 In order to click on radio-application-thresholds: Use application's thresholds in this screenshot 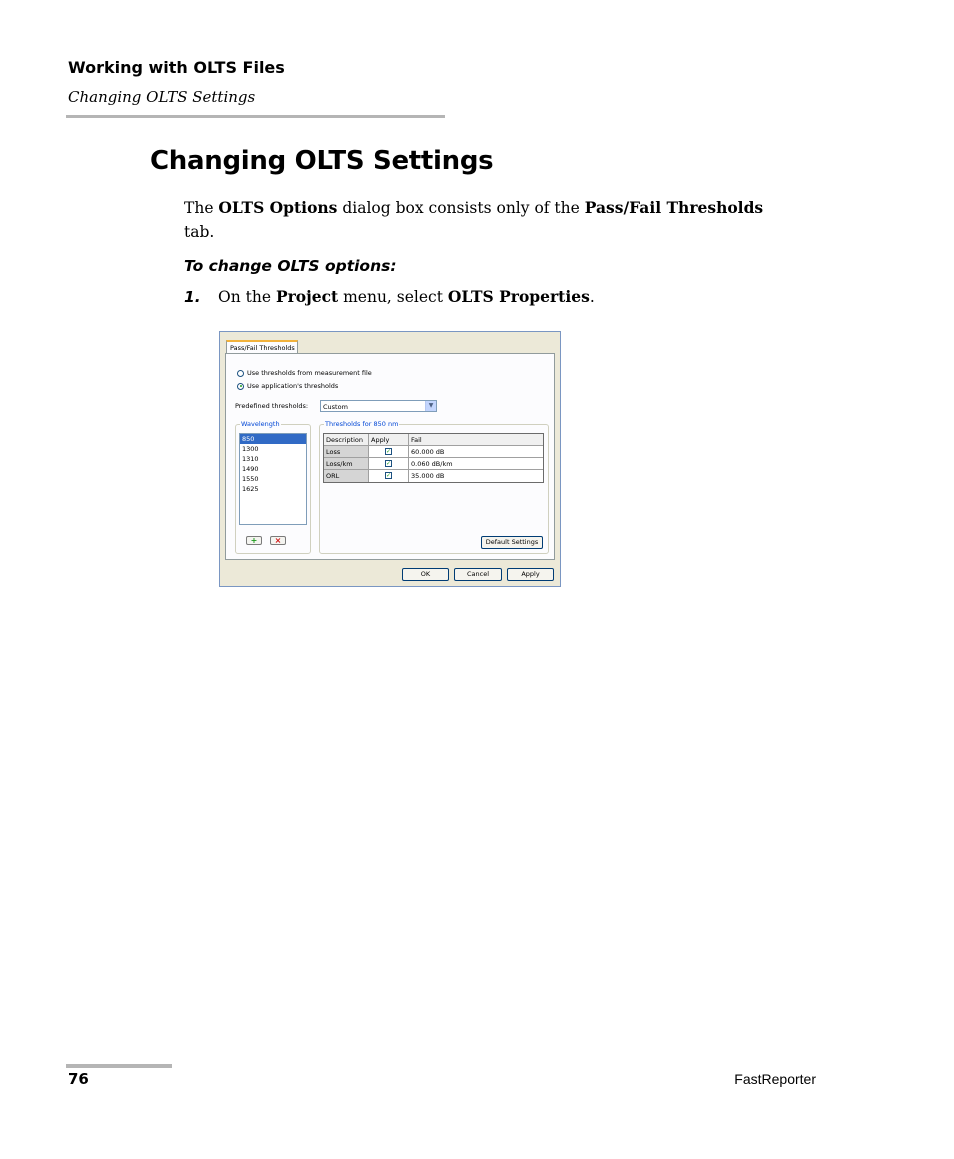, I will do `click(287, 386)`.